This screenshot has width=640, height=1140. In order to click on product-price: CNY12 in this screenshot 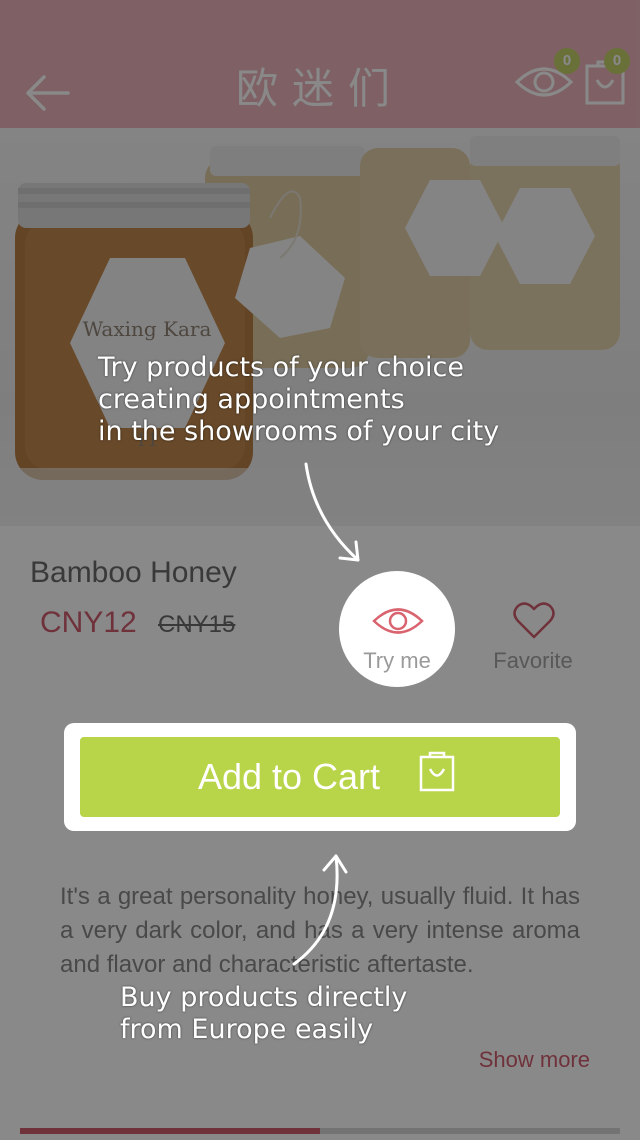, I will do `click(88, 622)`.